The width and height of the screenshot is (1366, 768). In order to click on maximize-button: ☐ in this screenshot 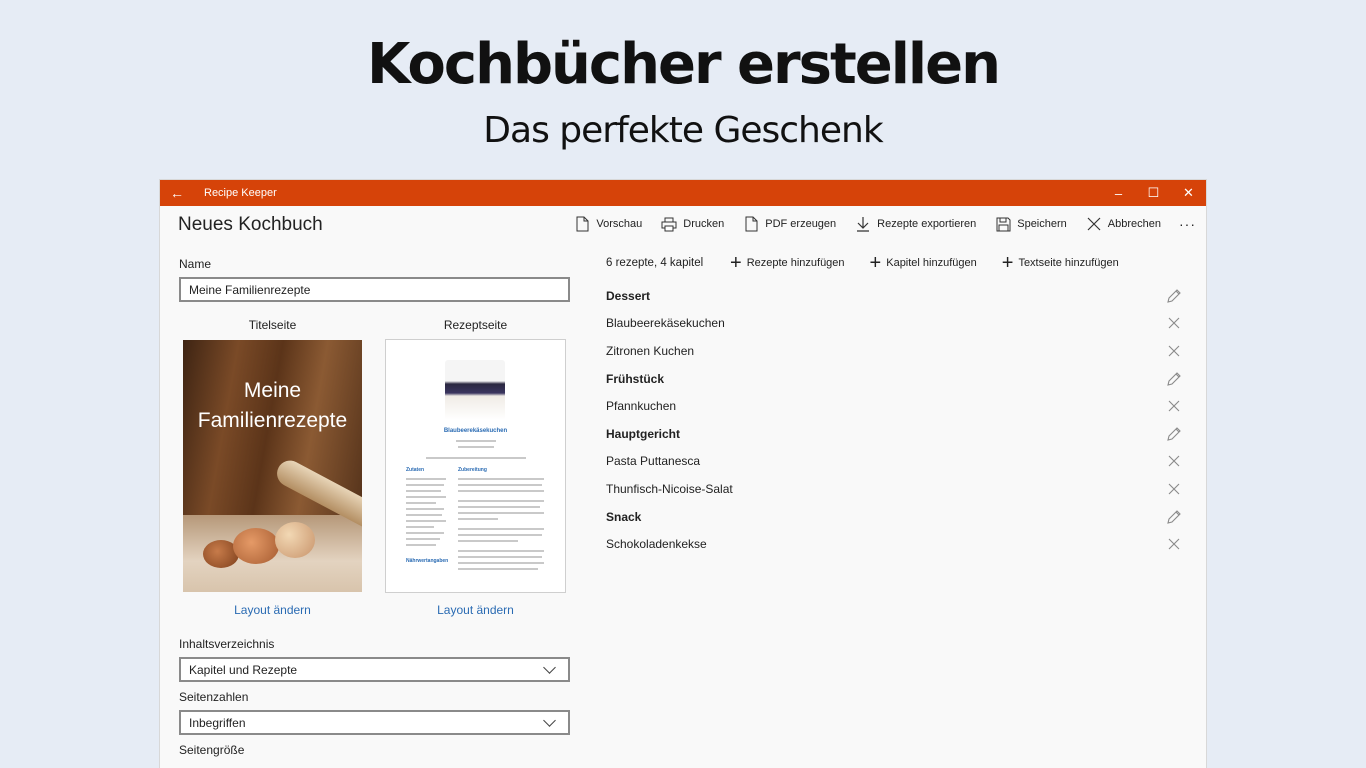, I will do `click(1153, 193)`.